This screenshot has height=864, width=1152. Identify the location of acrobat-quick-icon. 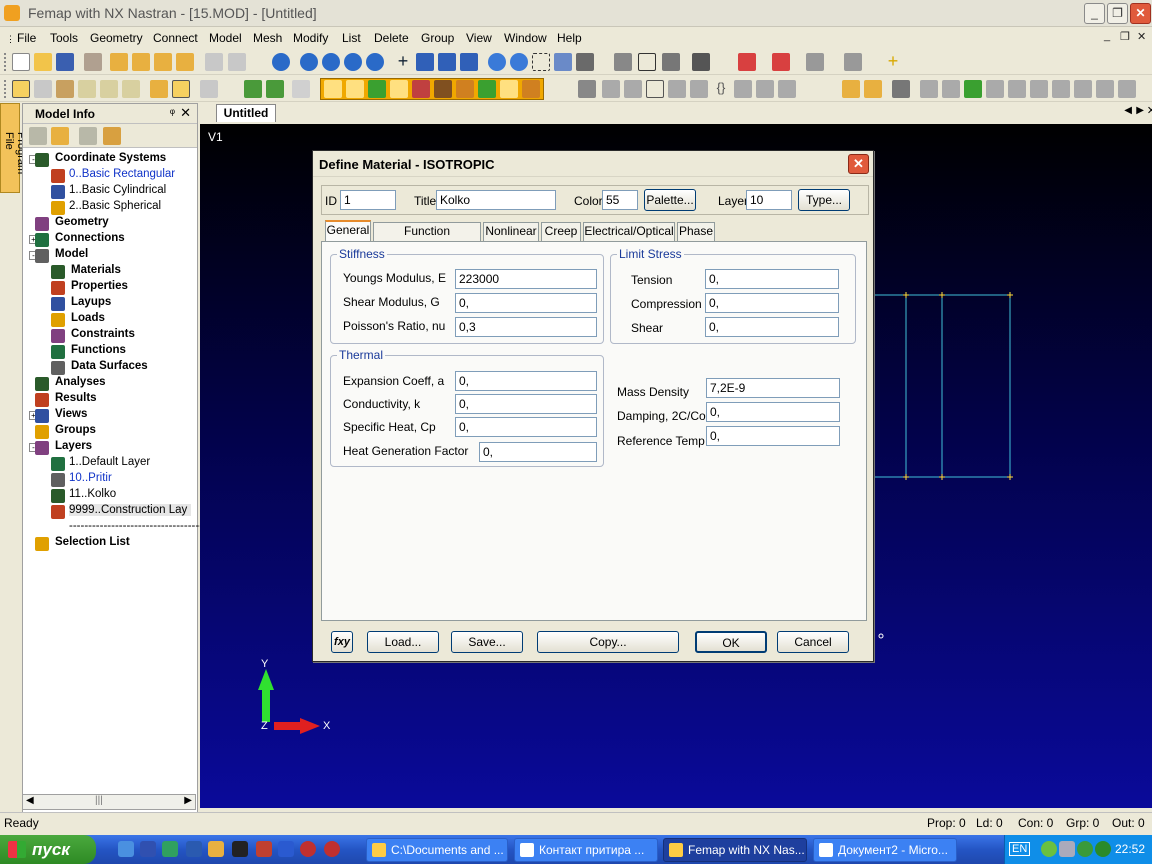
(332, 849).